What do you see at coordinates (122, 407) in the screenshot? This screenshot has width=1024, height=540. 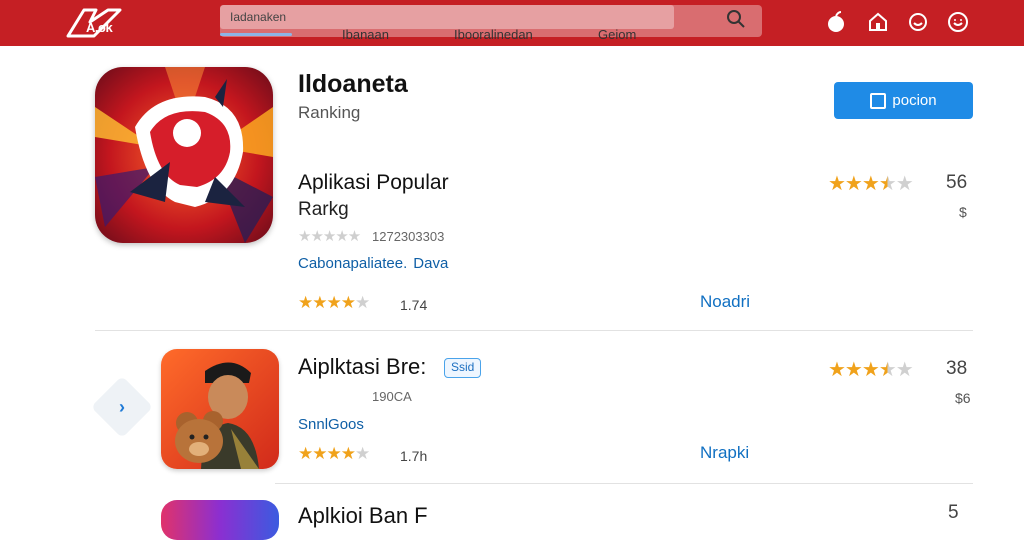 I see `chevron-right-icon: ›` at bounding box center [122, 407].